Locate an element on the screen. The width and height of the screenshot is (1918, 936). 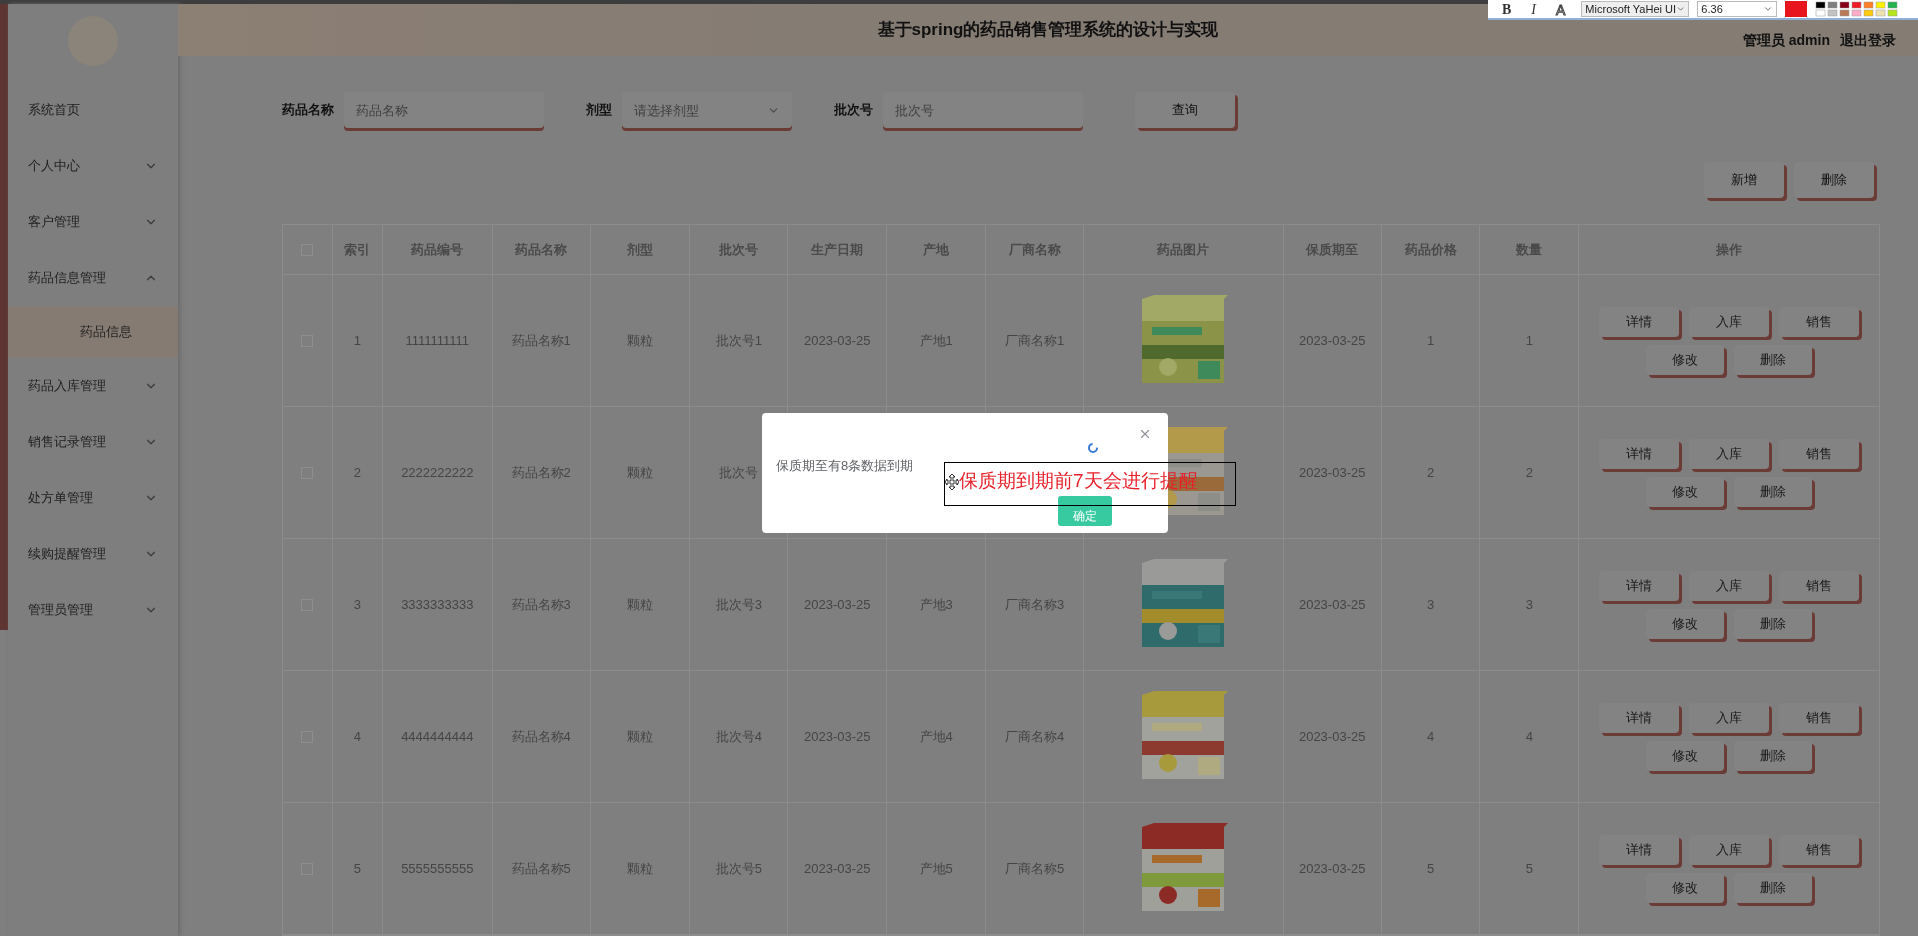
table-cell-text: 4444444444 is located at coordinates (437, 736).